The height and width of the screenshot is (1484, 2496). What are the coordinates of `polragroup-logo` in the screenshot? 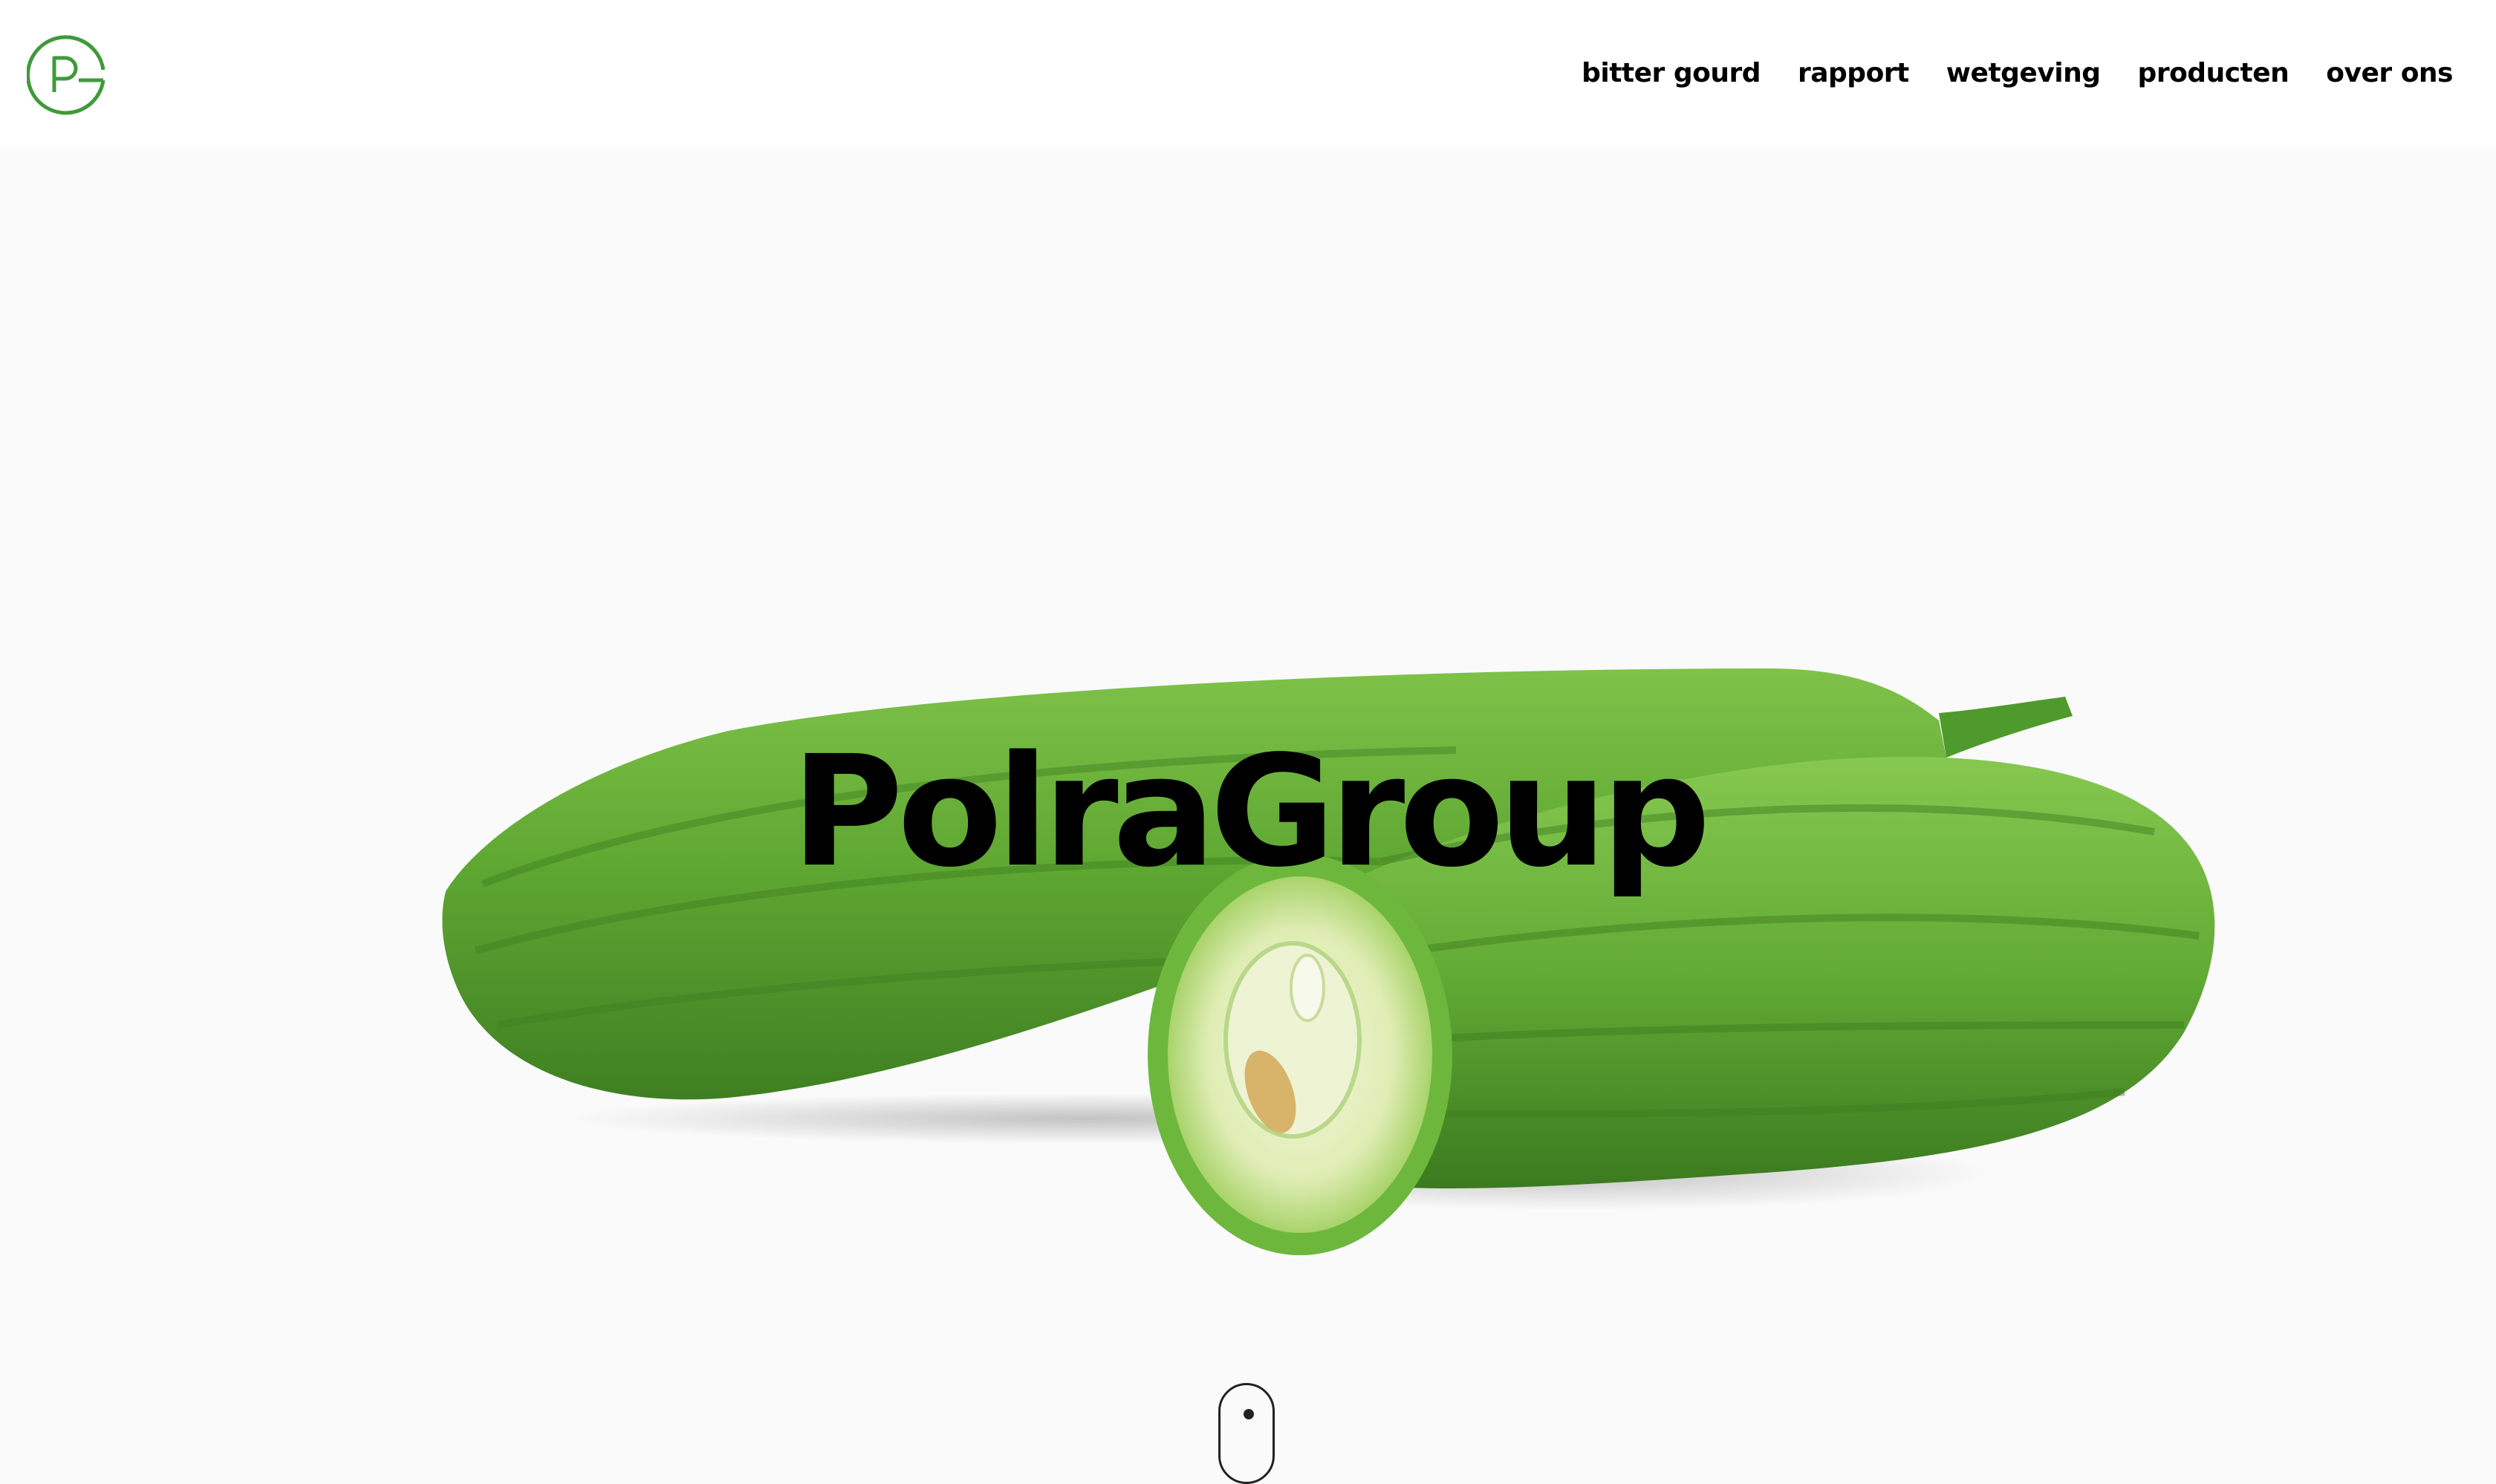 It's located at (72, 76).